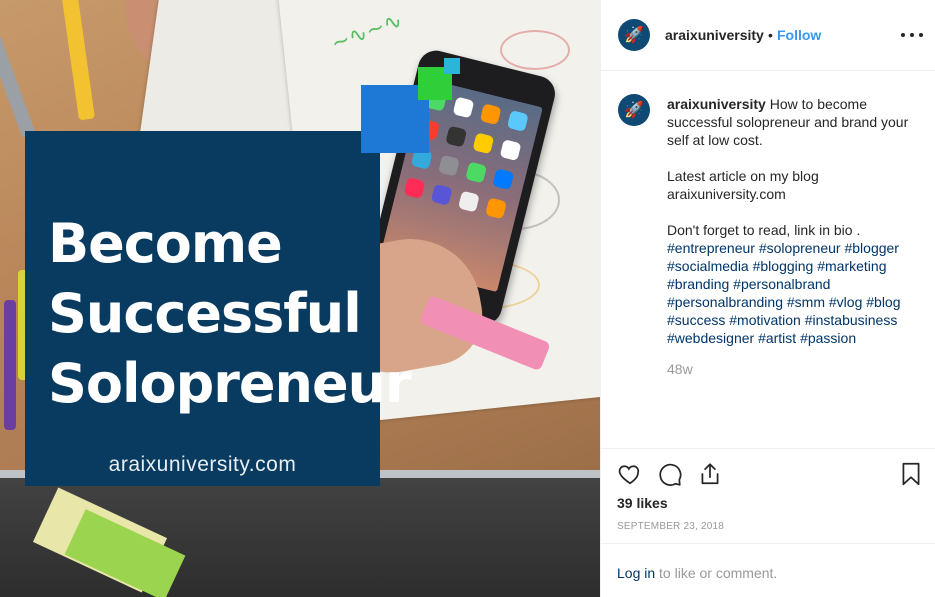  What do you see at coordinates (806, 302) in the screenshot?
I see `hashtag-link: #smm` at bounding box center [806, 302].